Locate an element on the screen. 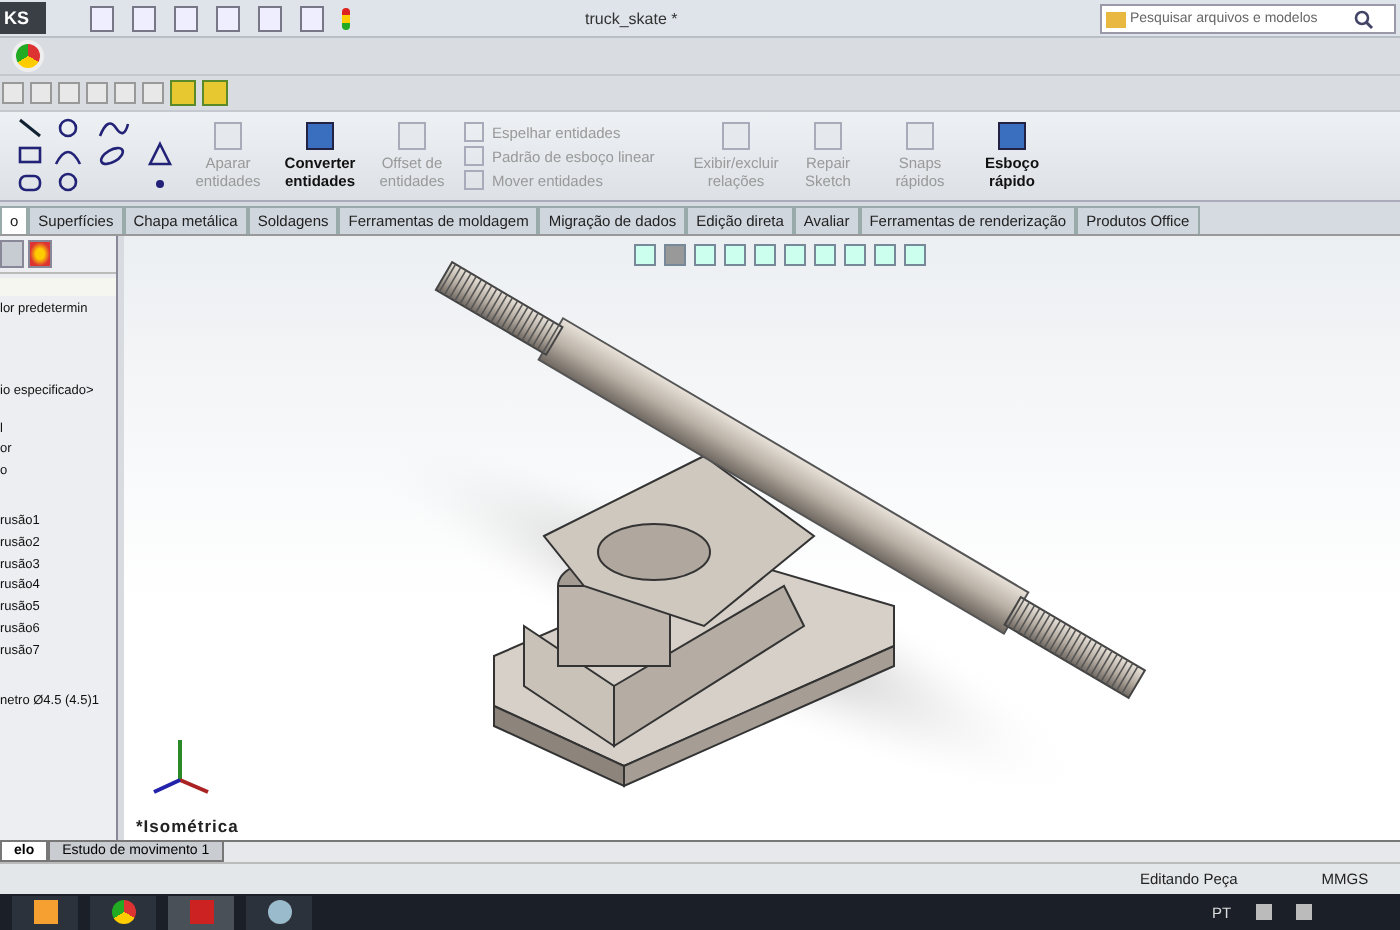  browser-icon is located at coordinates (123, 912).